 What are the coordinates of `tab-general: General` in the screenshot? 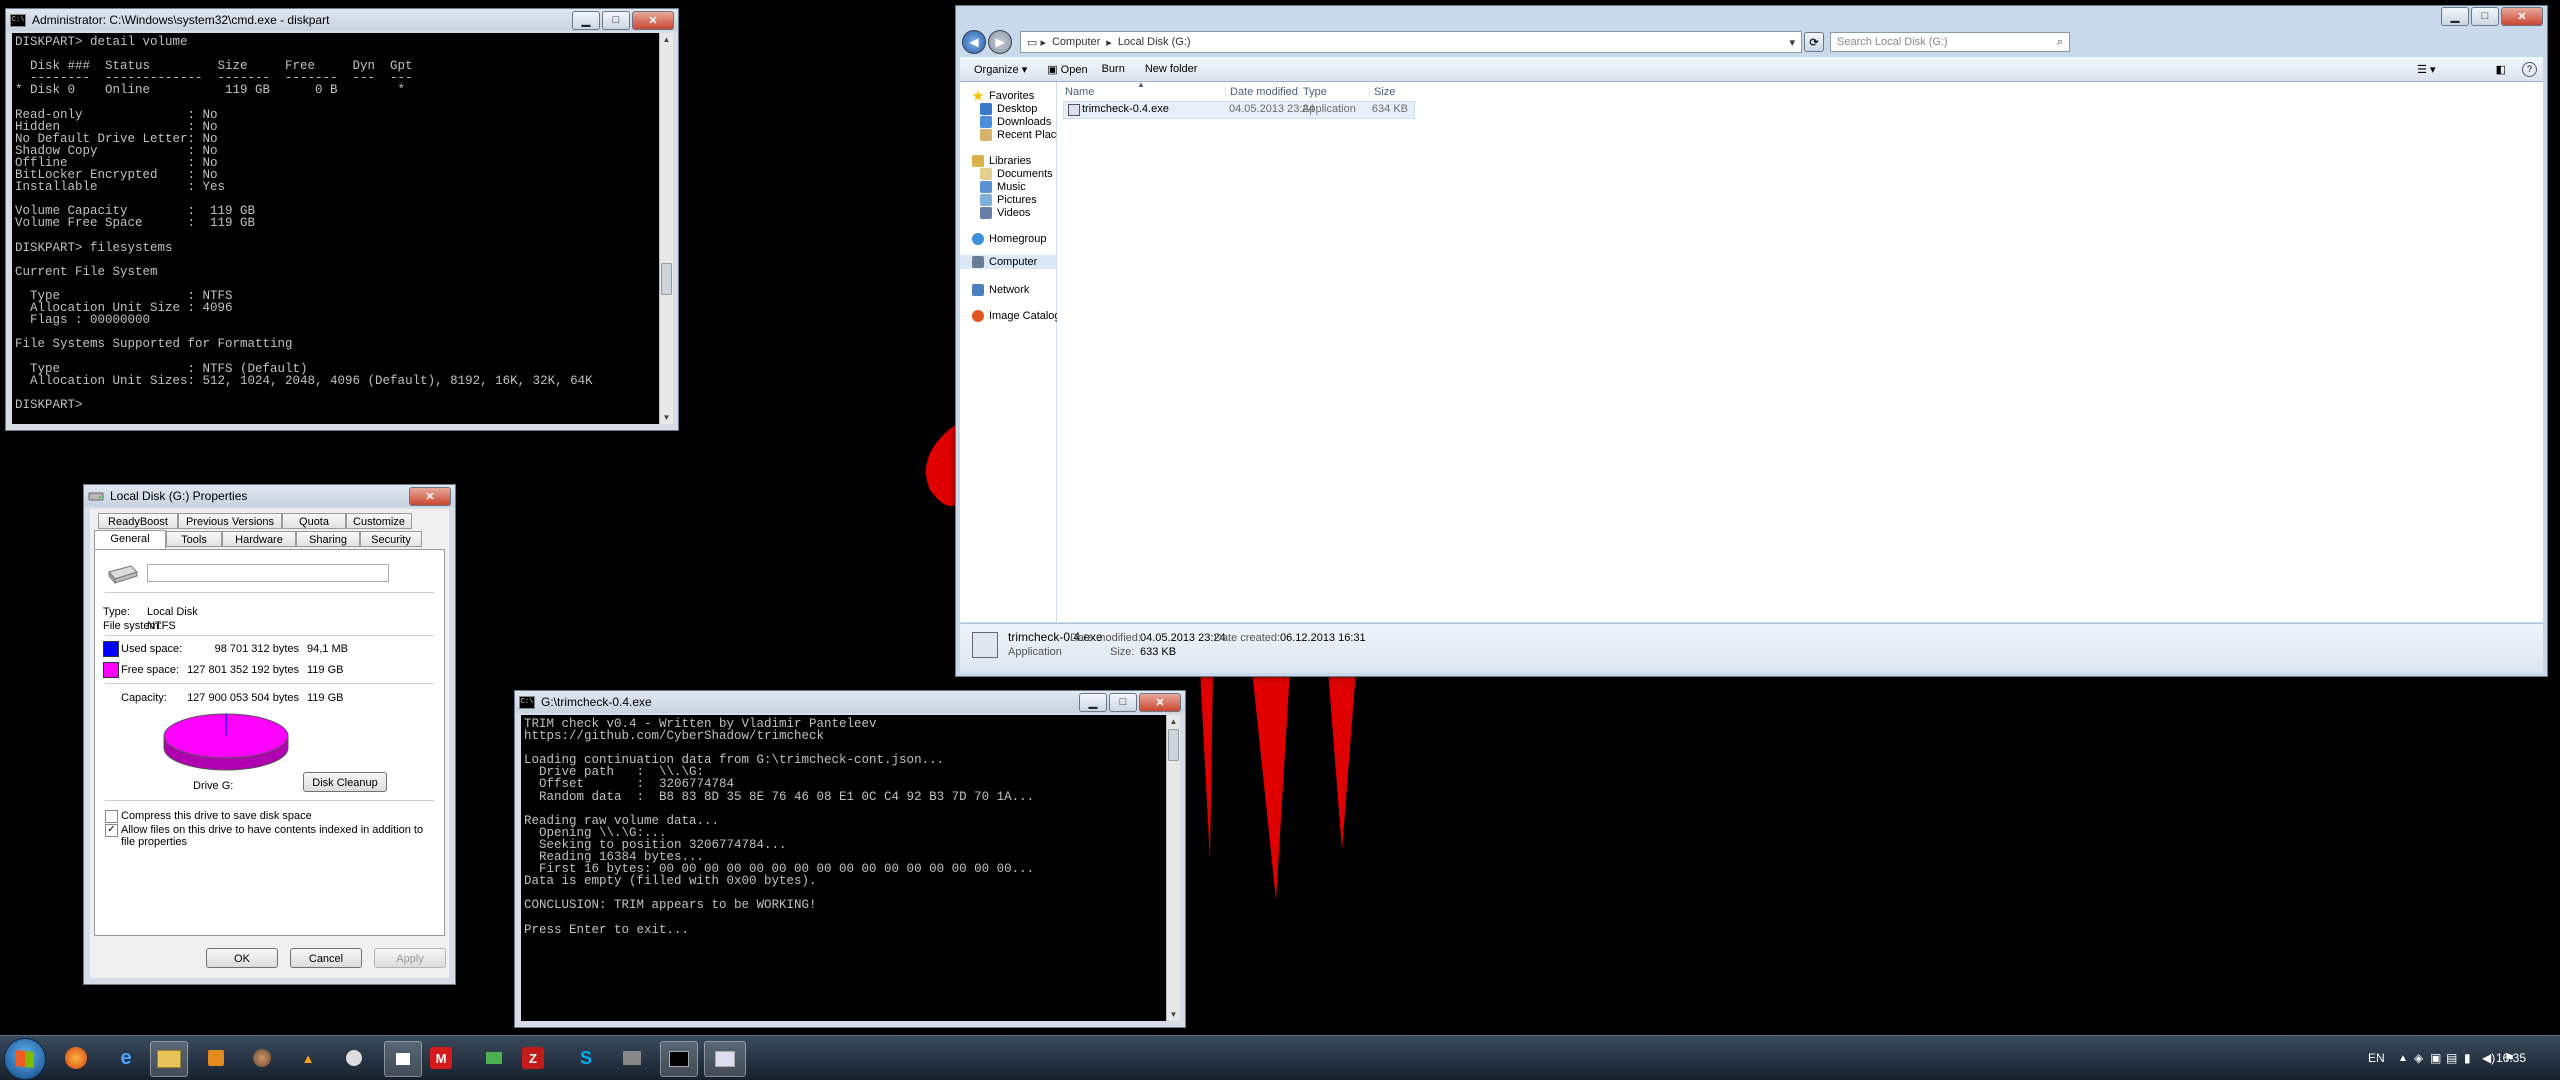 It's located at (130, 539).